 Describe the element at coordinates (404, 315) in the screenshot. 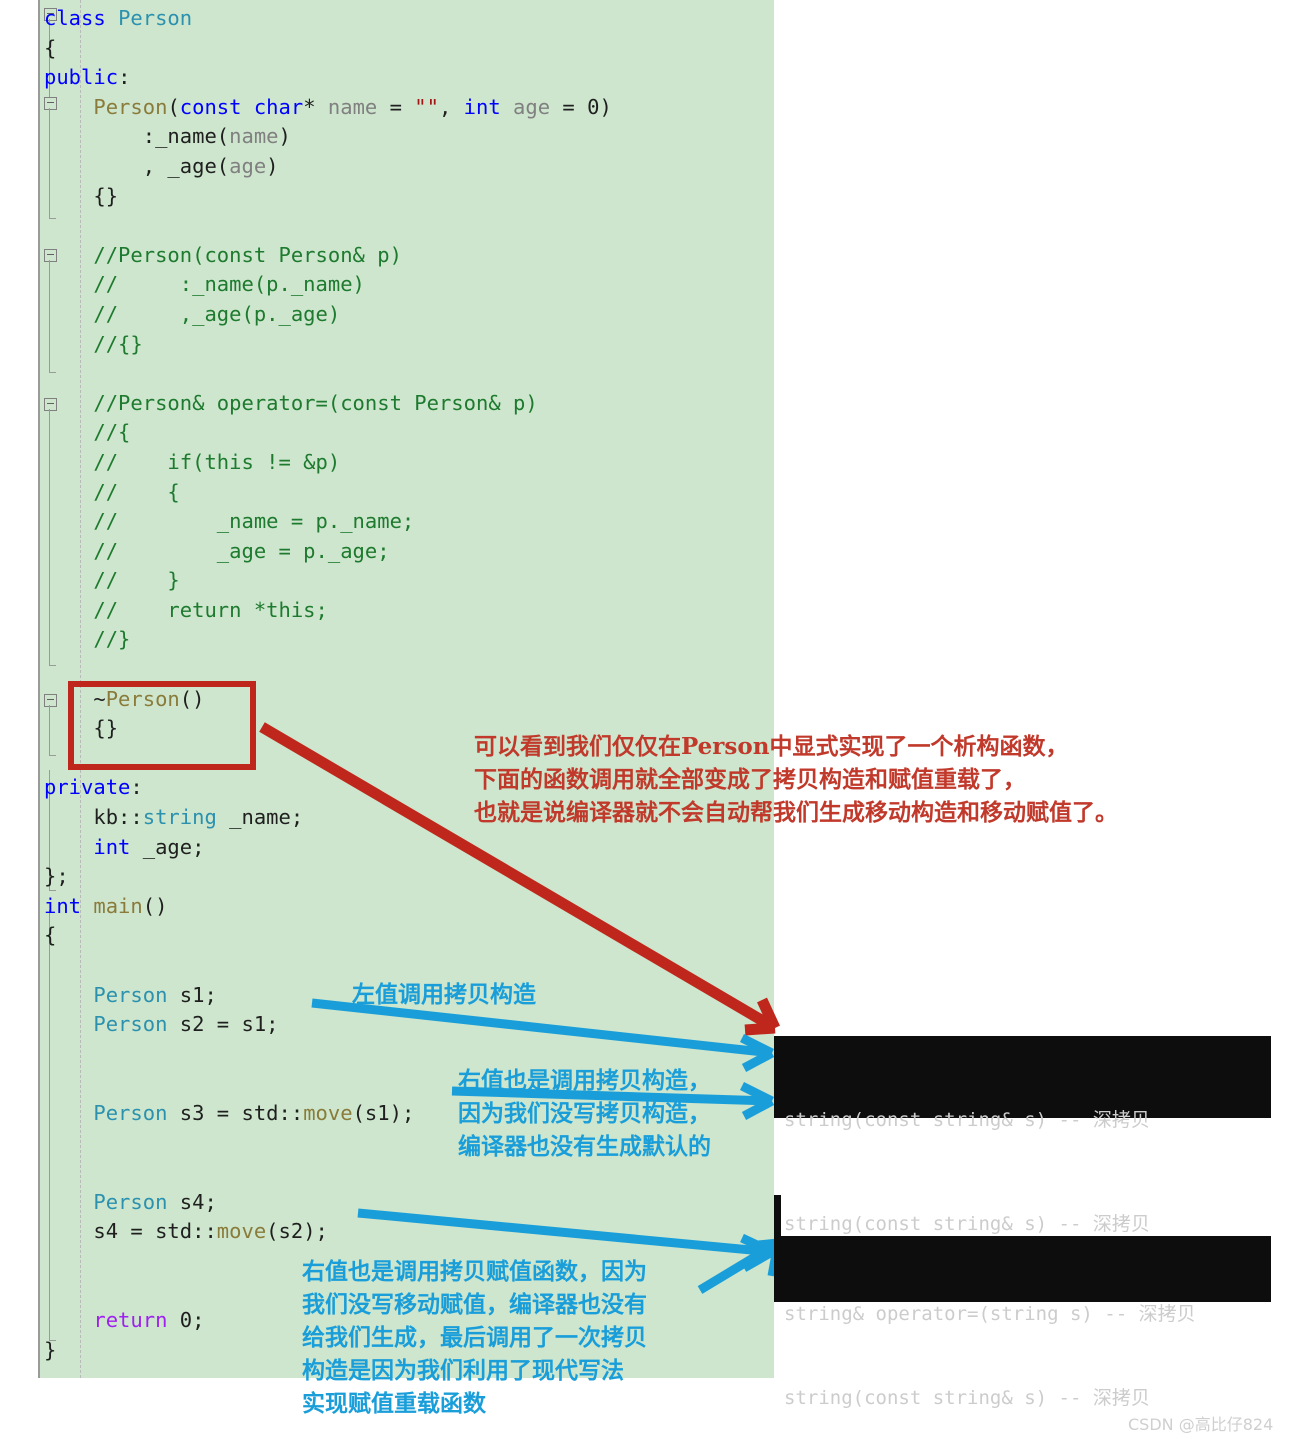

I see `code-line: // ,_age(p._age)` at that location.